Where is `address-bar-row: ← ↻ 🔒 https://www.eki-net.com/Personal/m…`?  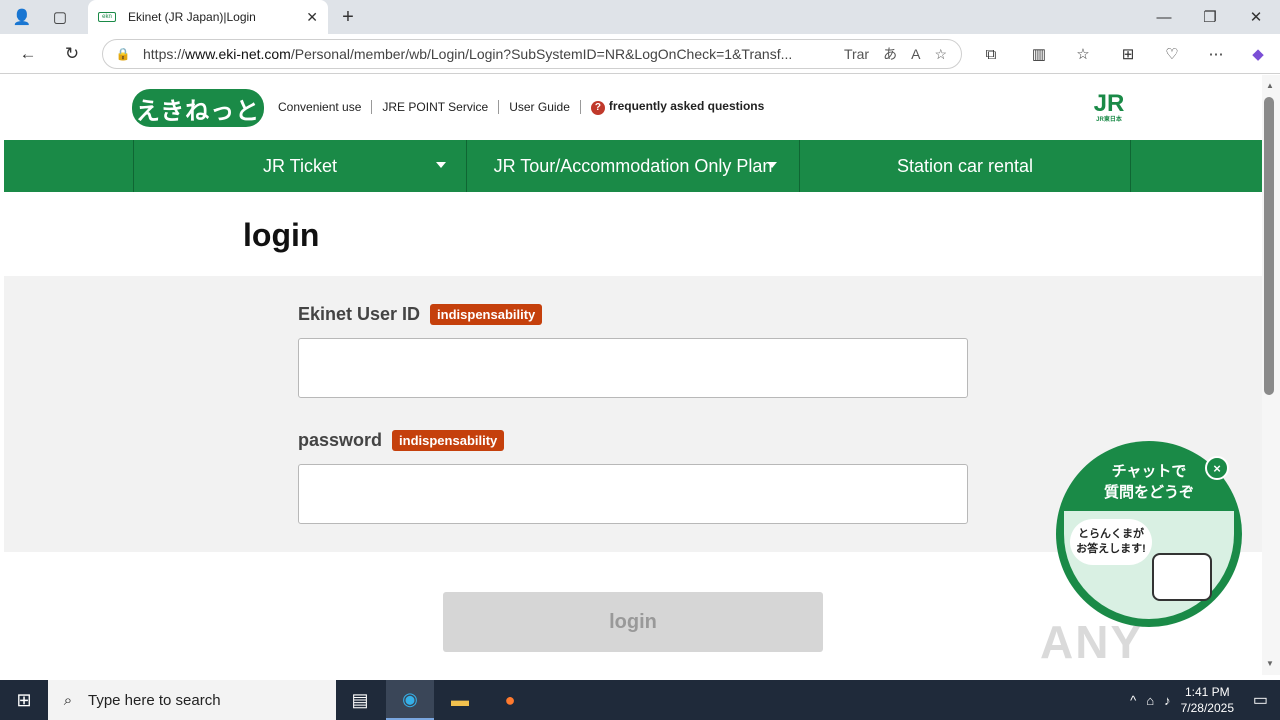 address-bar-row: ← ↻ 🔒 https://www.eki-net.com/Personal/m… is located at coordinates (640, 54).